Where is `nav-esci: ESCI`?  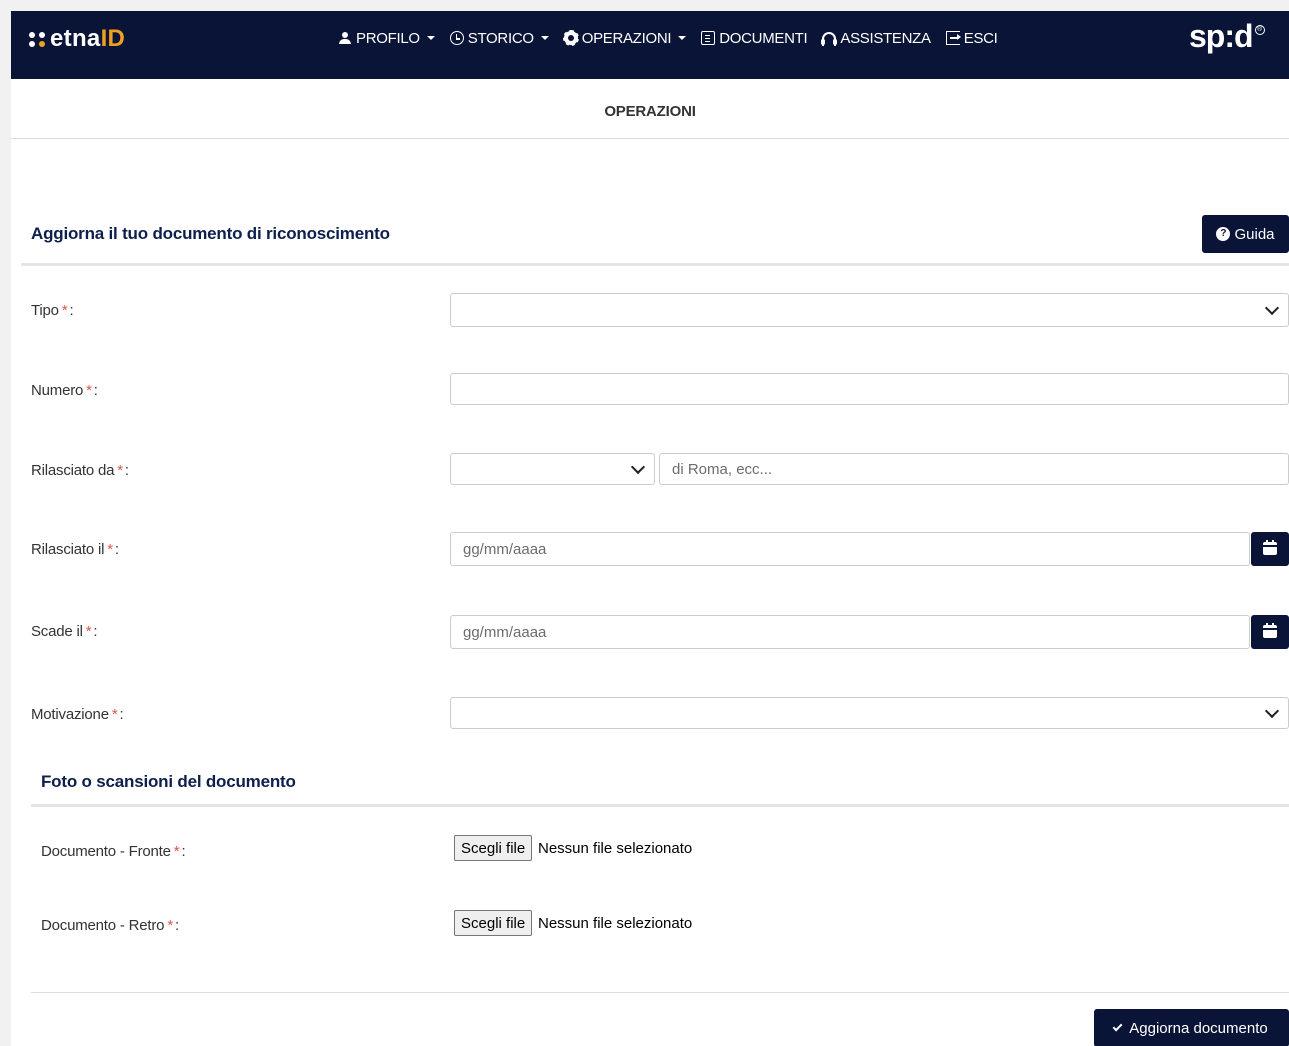 nav-esci: ESCI is located at coordinates (971, 38).